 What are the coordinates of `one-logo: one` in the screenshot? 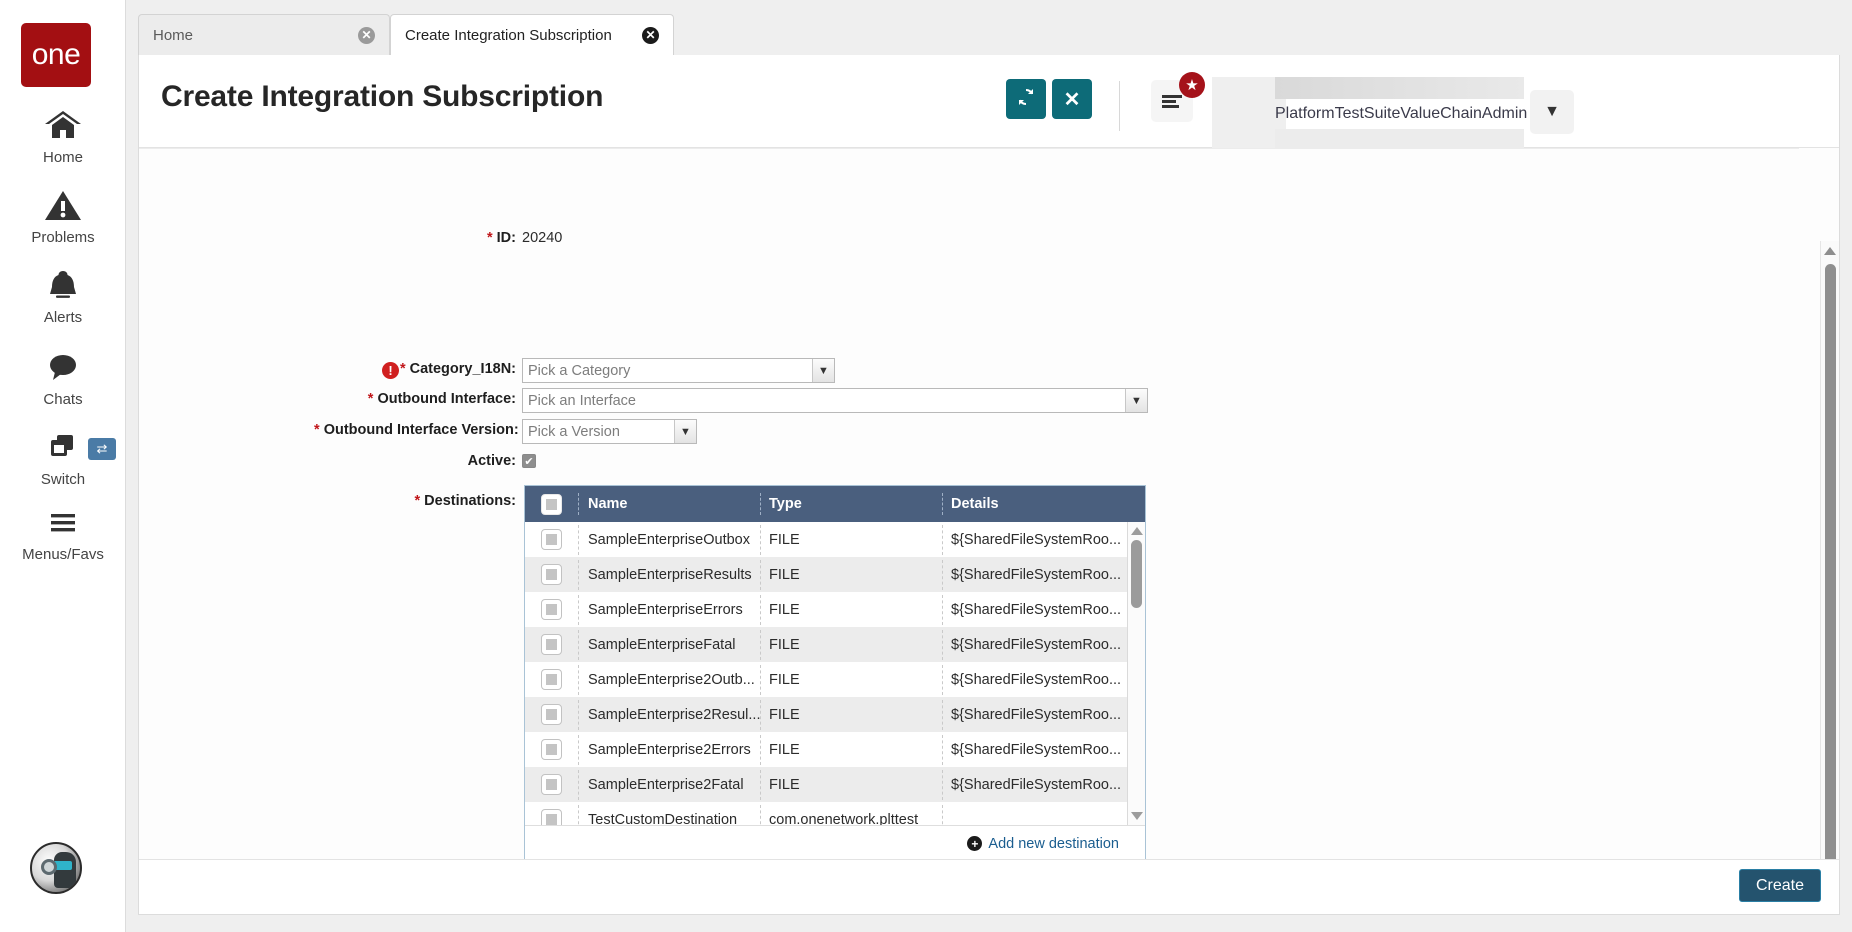 It's located at (56, 55).